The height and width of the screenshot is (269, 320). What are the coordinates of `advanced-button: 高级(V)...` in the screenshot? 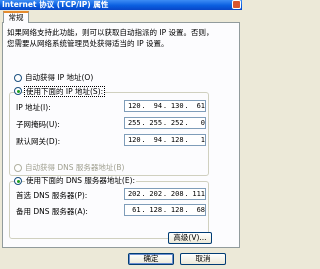 It's located at (190, 238).